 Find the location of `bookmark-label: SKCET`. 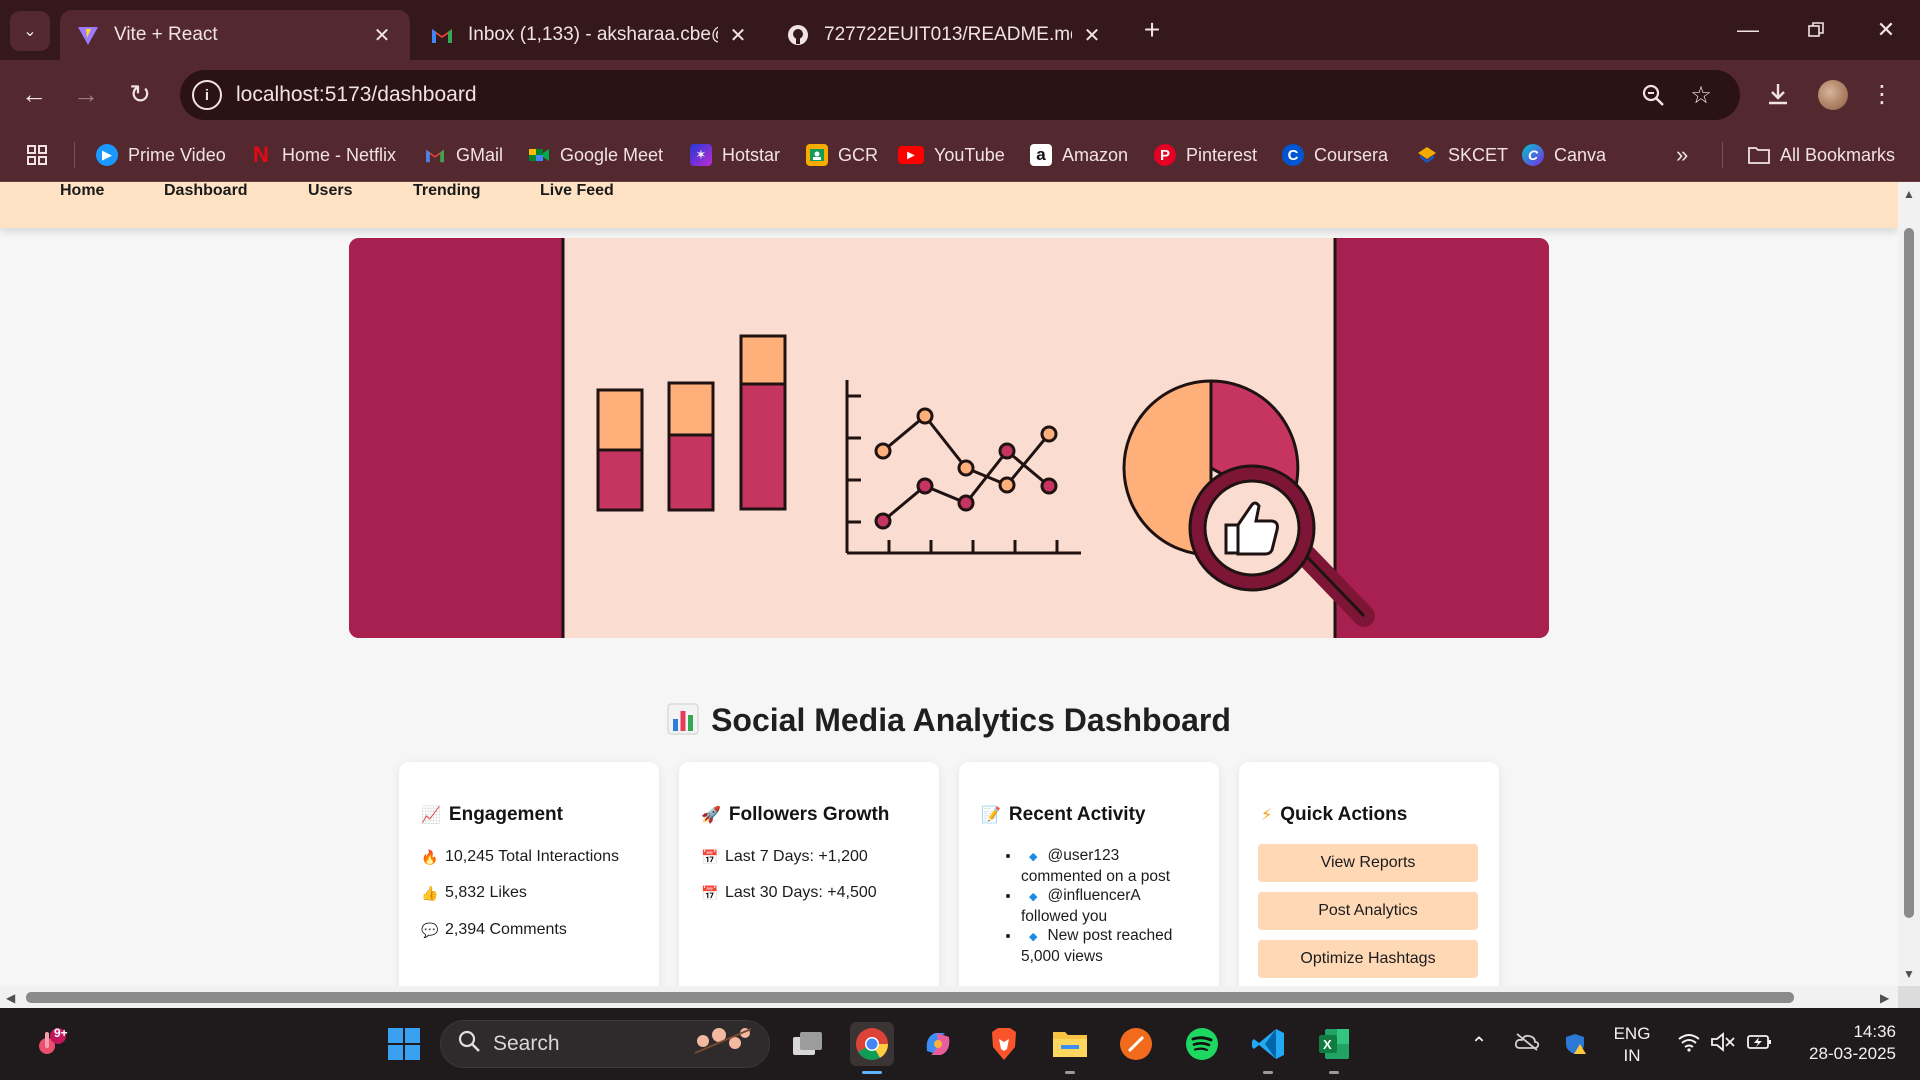

bookmark-label: SKCET is located at coordinates (1478, 154).